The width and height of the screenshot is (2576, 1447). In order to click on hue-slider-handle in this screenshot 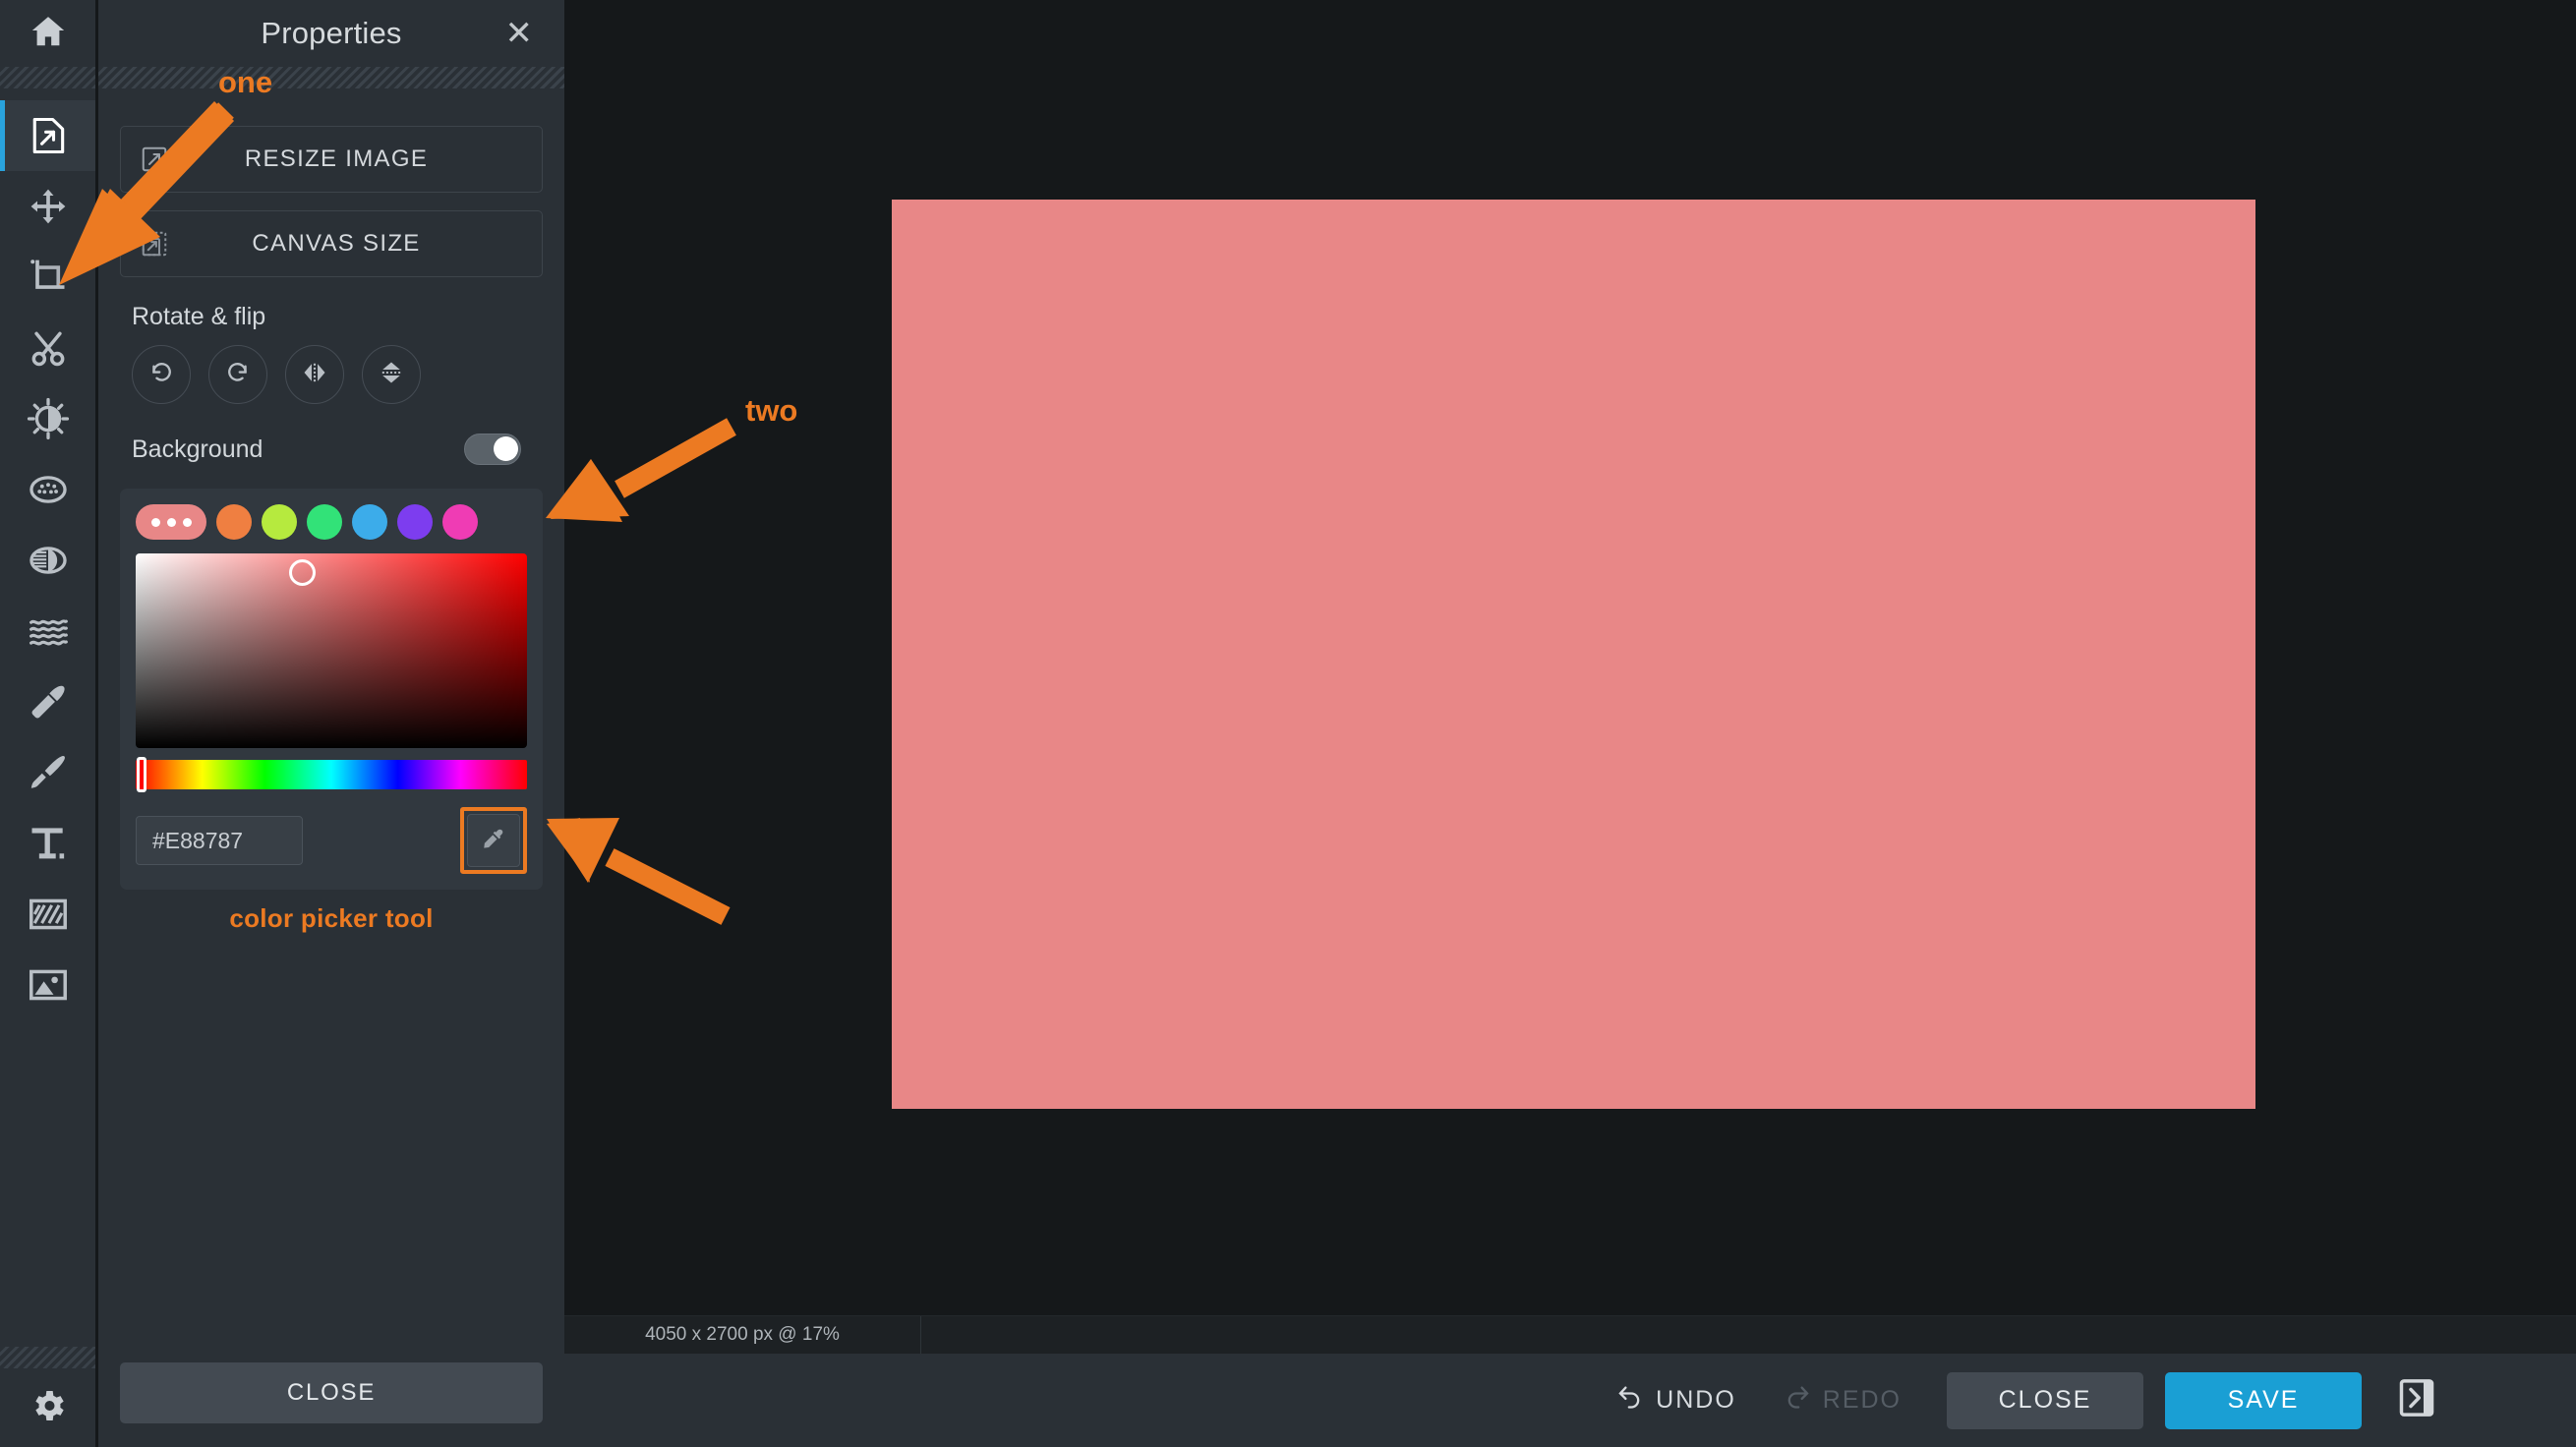, I will do `click(141, 774)`.